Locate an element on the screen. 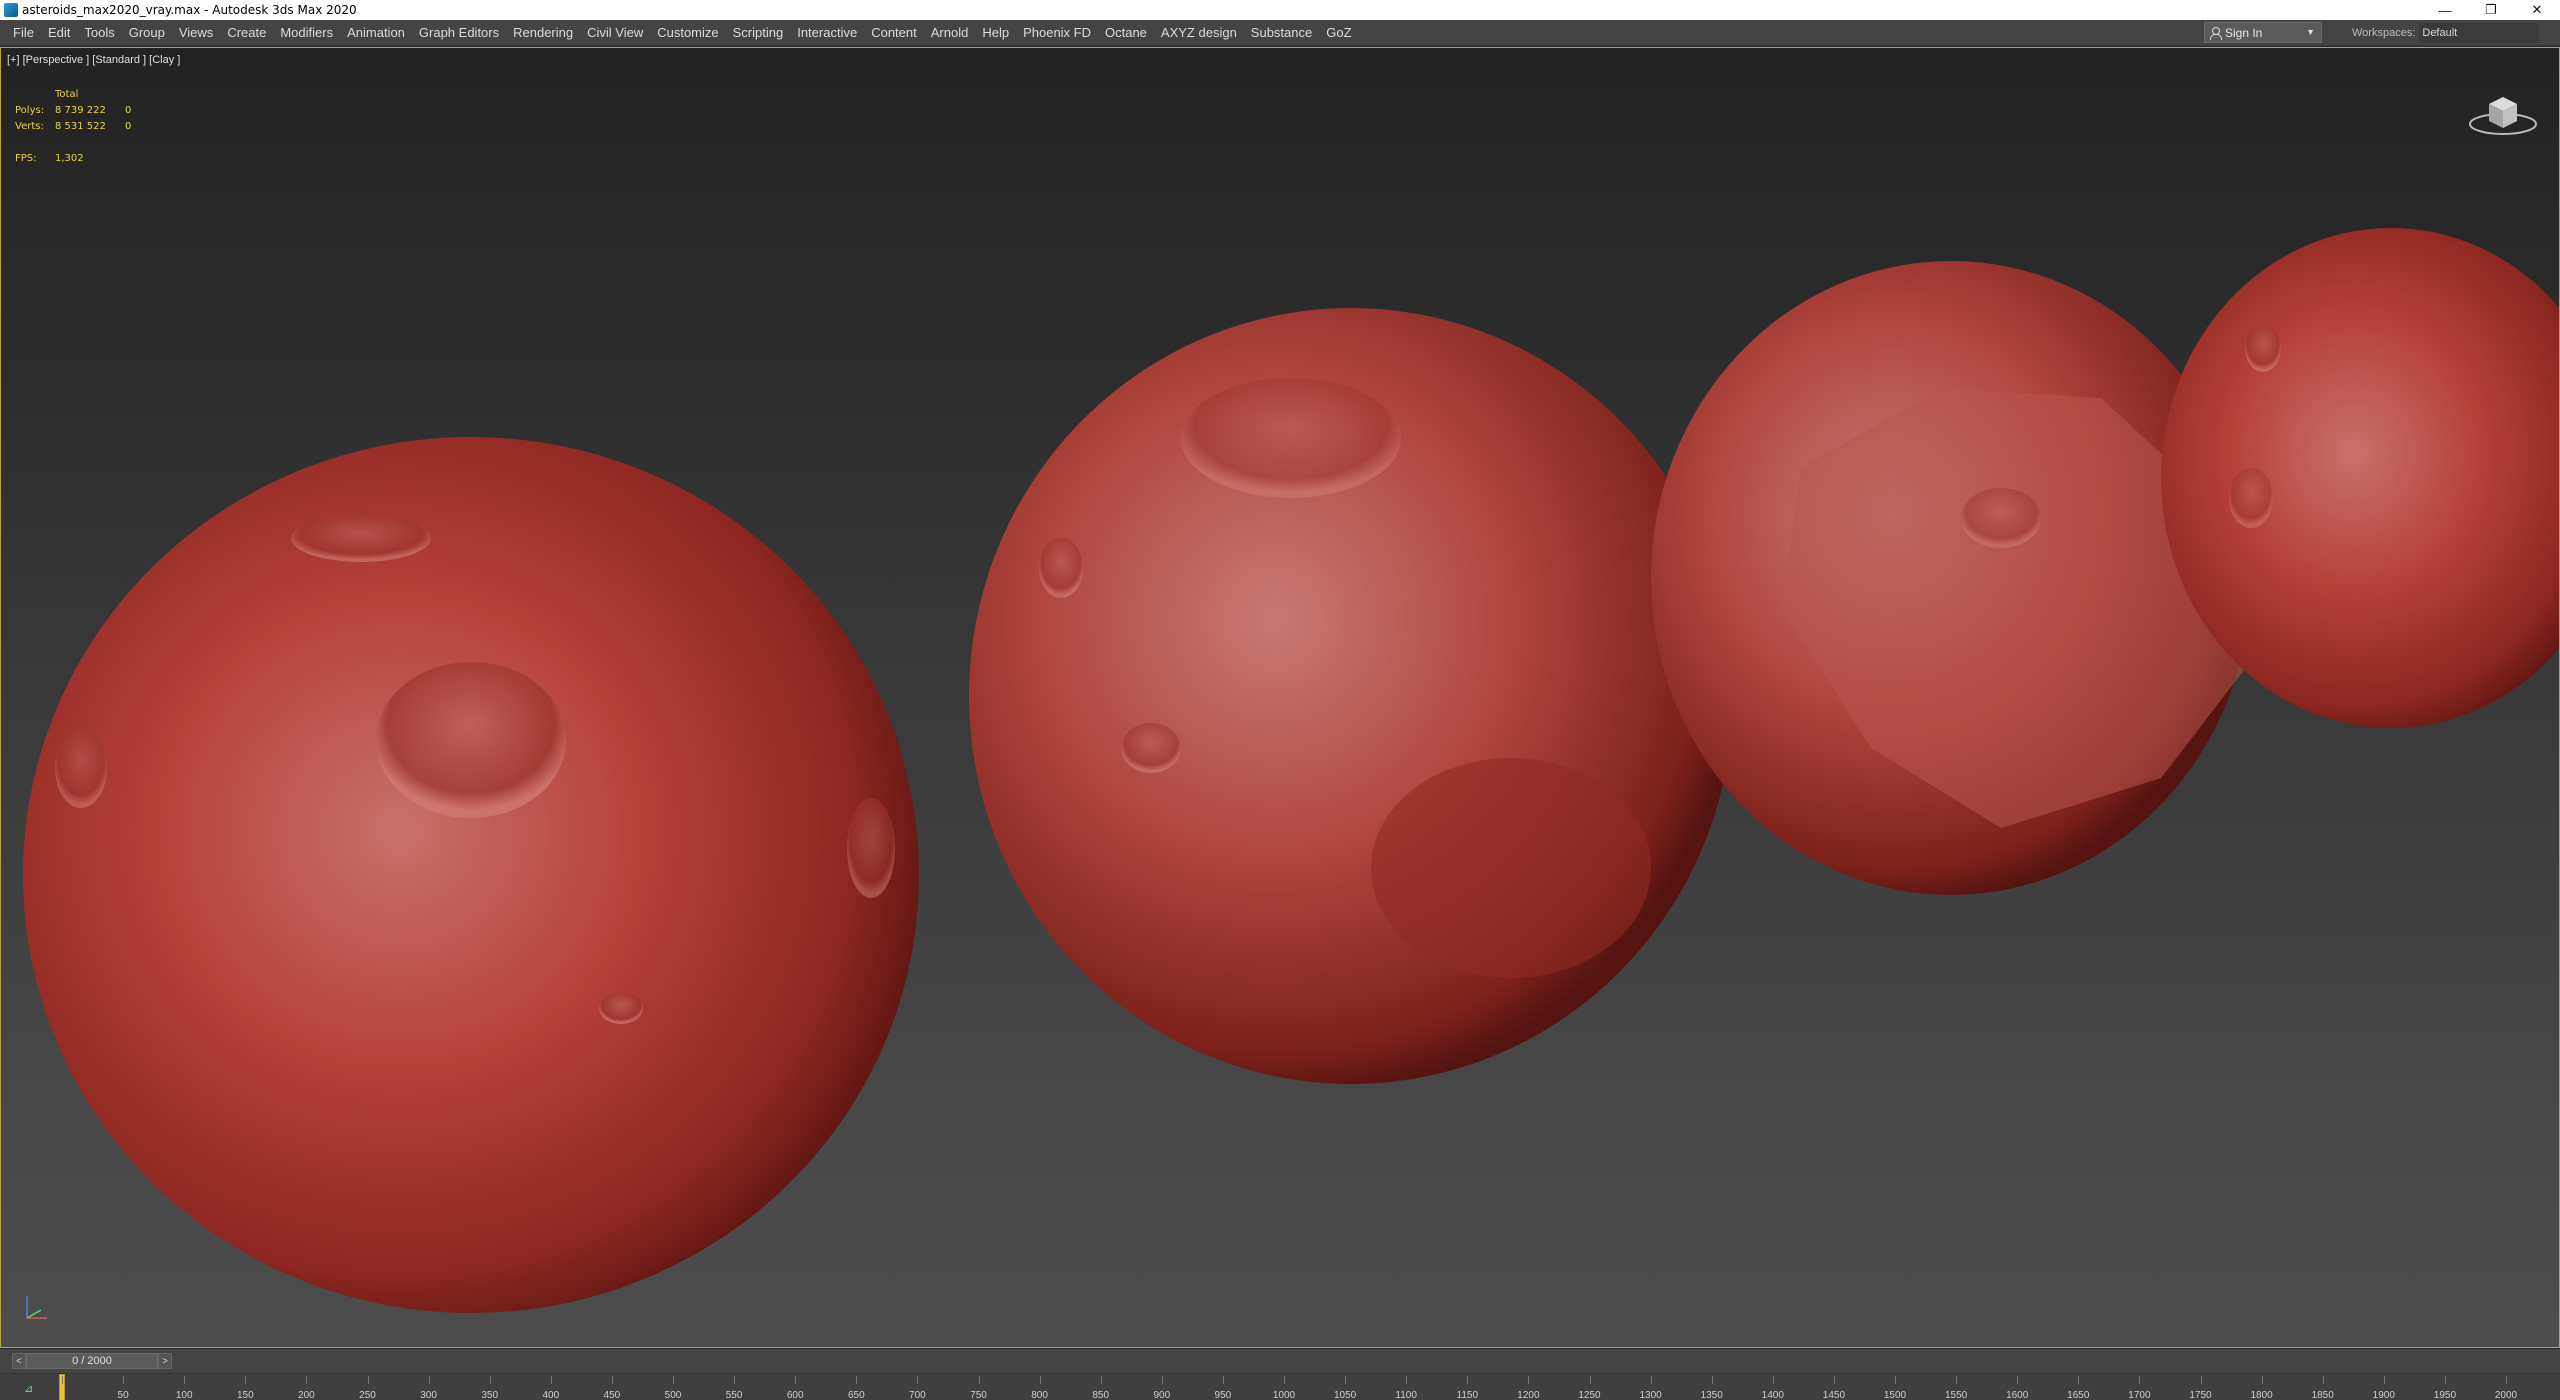  menu-tools: Tools is located at coordinates (99, 33).